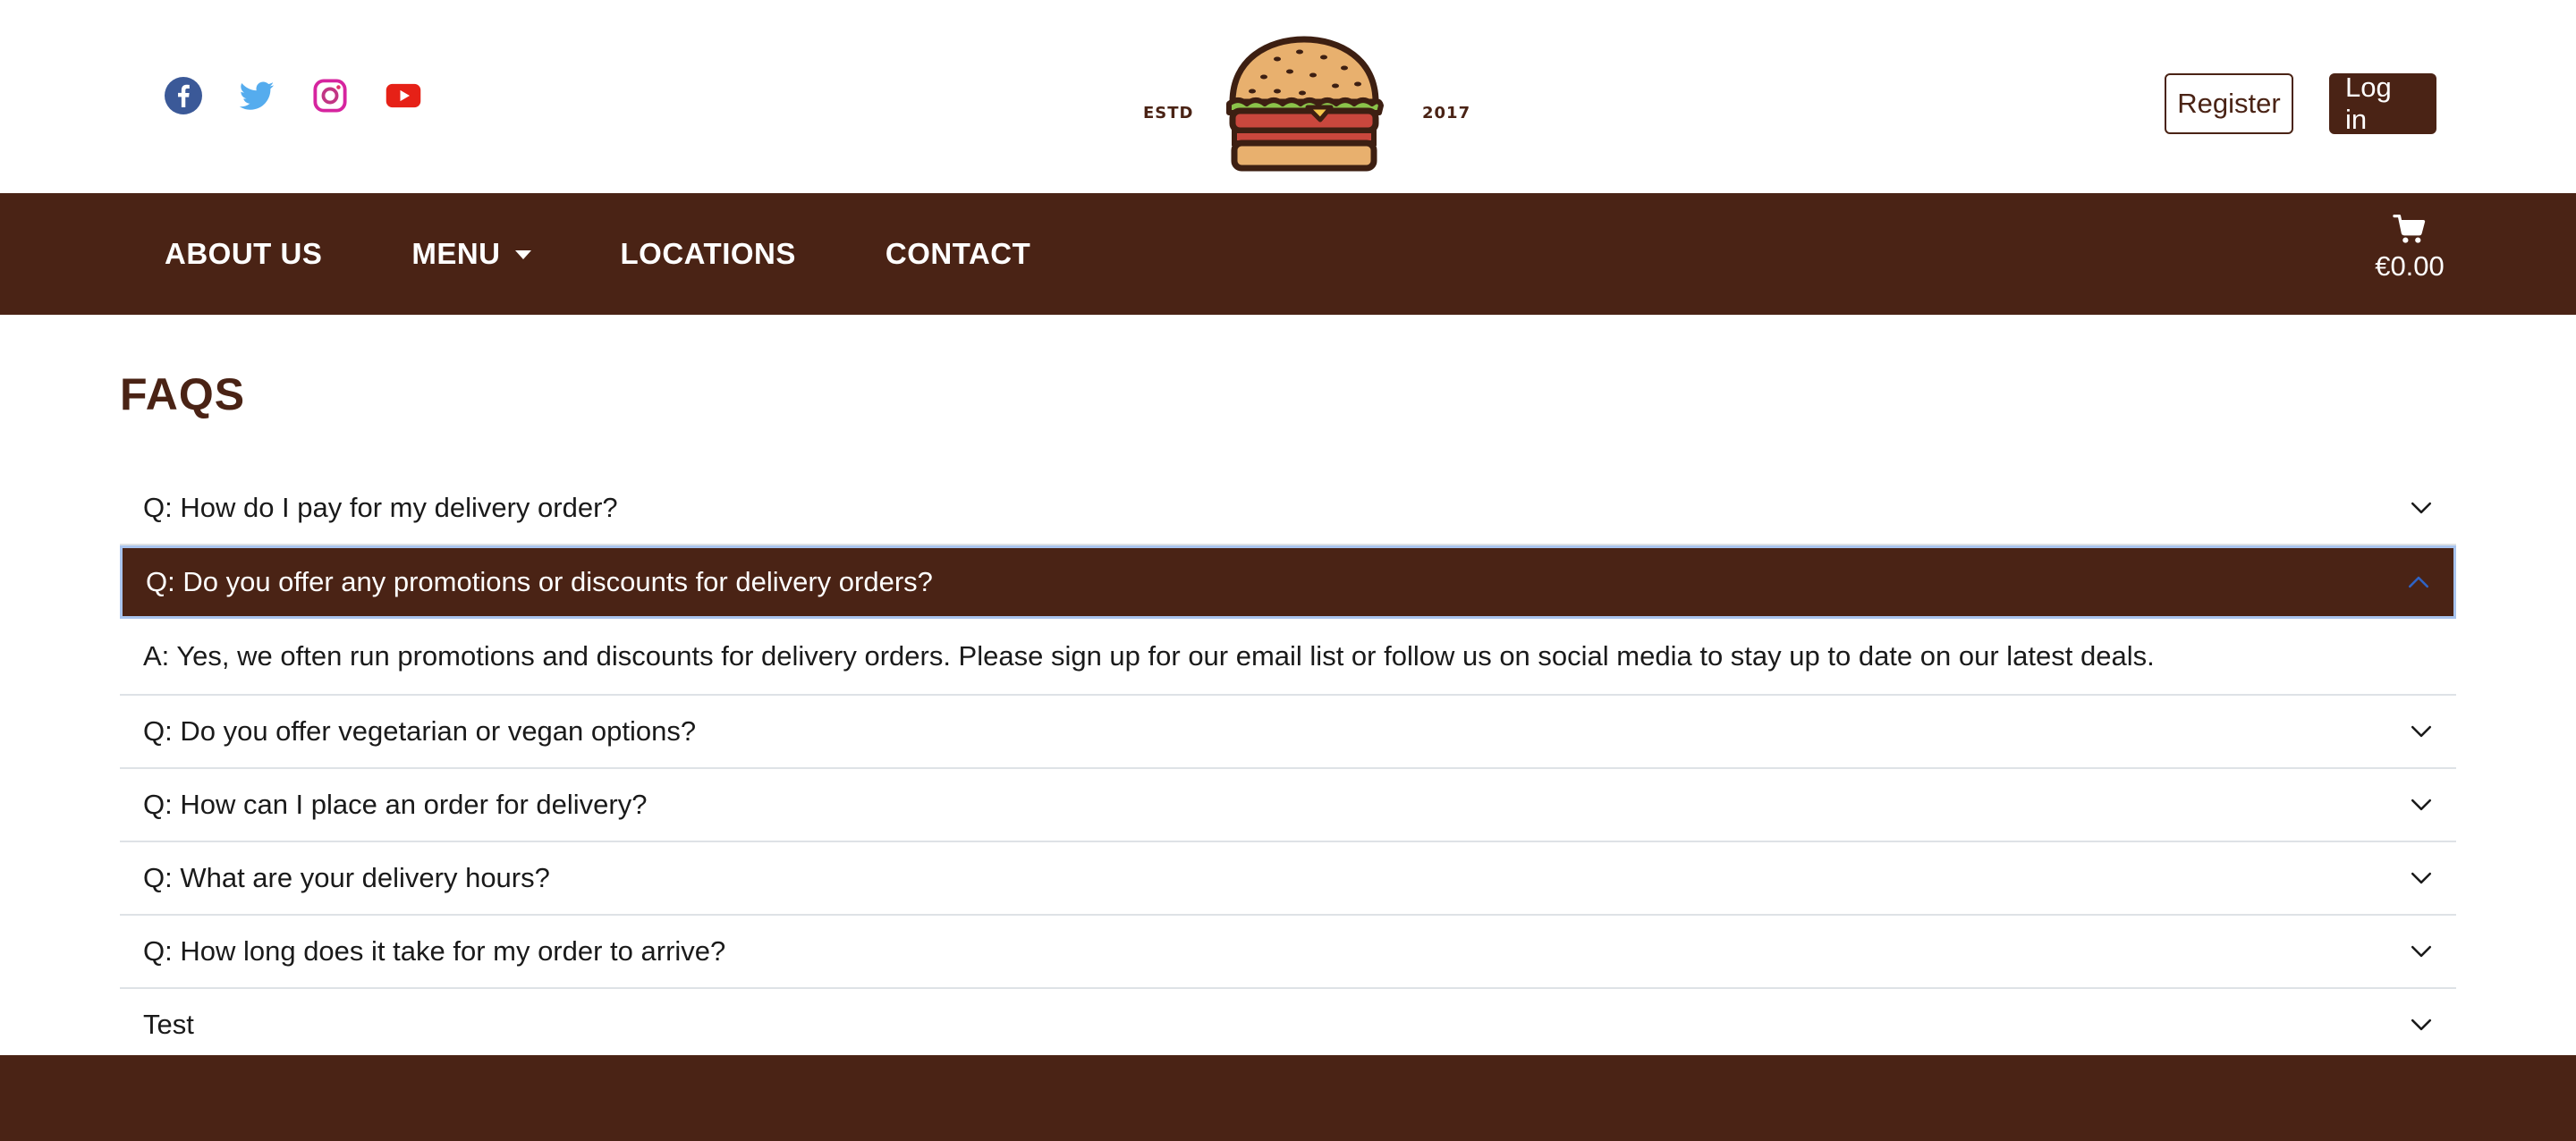 This screenshot has height=1141, width=2576. I want to click on faq-item: Test, so click(1288, 1025).